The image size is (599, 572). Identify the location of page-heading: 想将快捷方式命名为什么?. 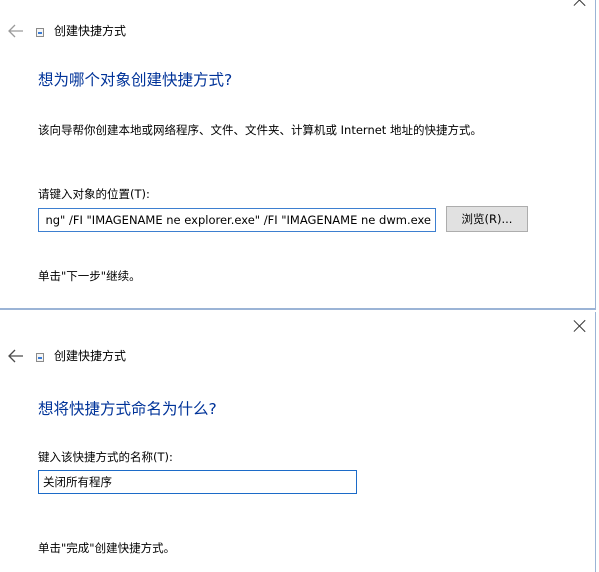
(127, 409).